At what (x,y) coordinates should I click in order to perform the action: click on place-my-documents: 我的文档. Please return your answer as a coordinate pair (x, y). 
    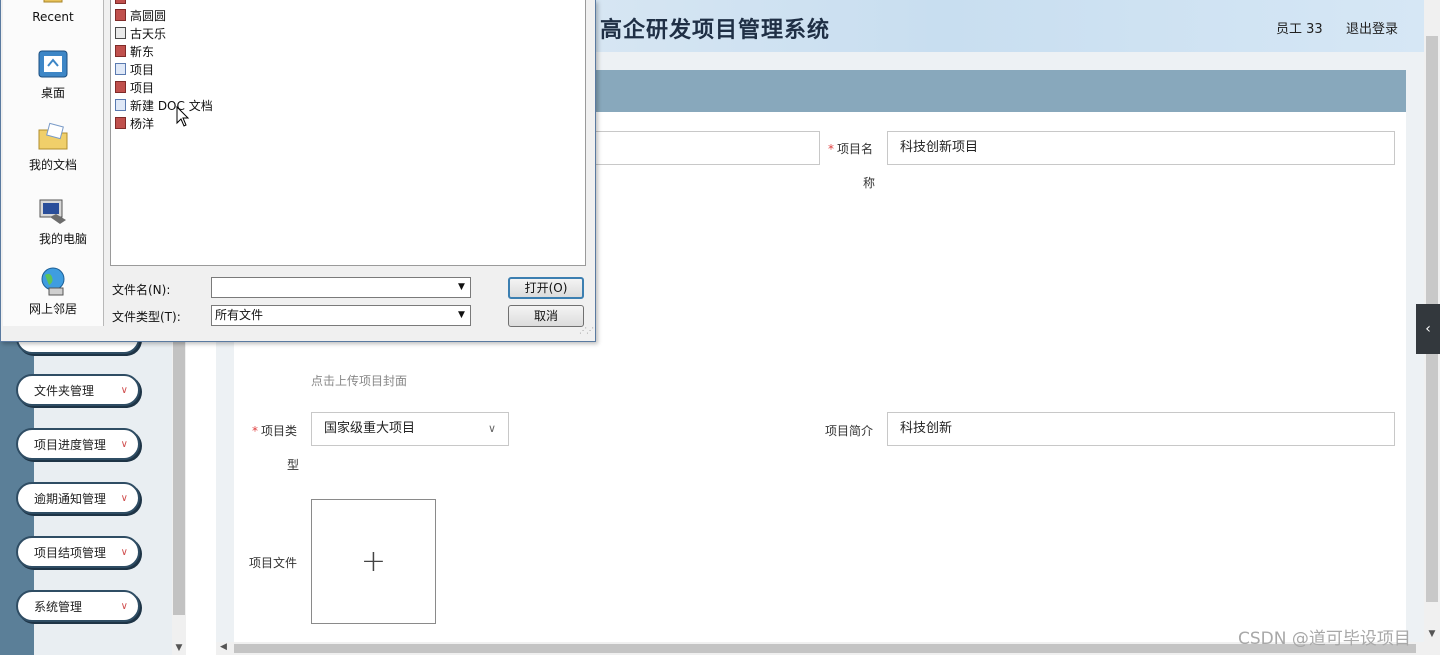
    Looking at the image, I should click on (53, 147).